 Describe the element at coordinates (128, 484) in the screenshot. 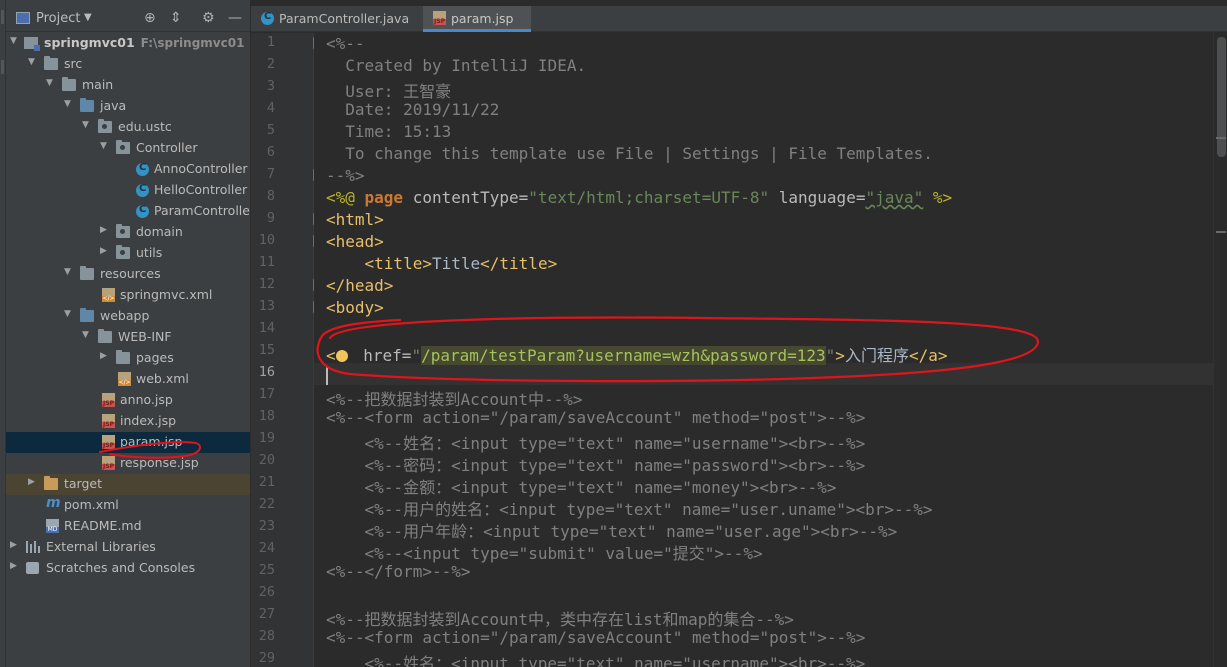

I see `tree-item-target: ▶ target` at that location.